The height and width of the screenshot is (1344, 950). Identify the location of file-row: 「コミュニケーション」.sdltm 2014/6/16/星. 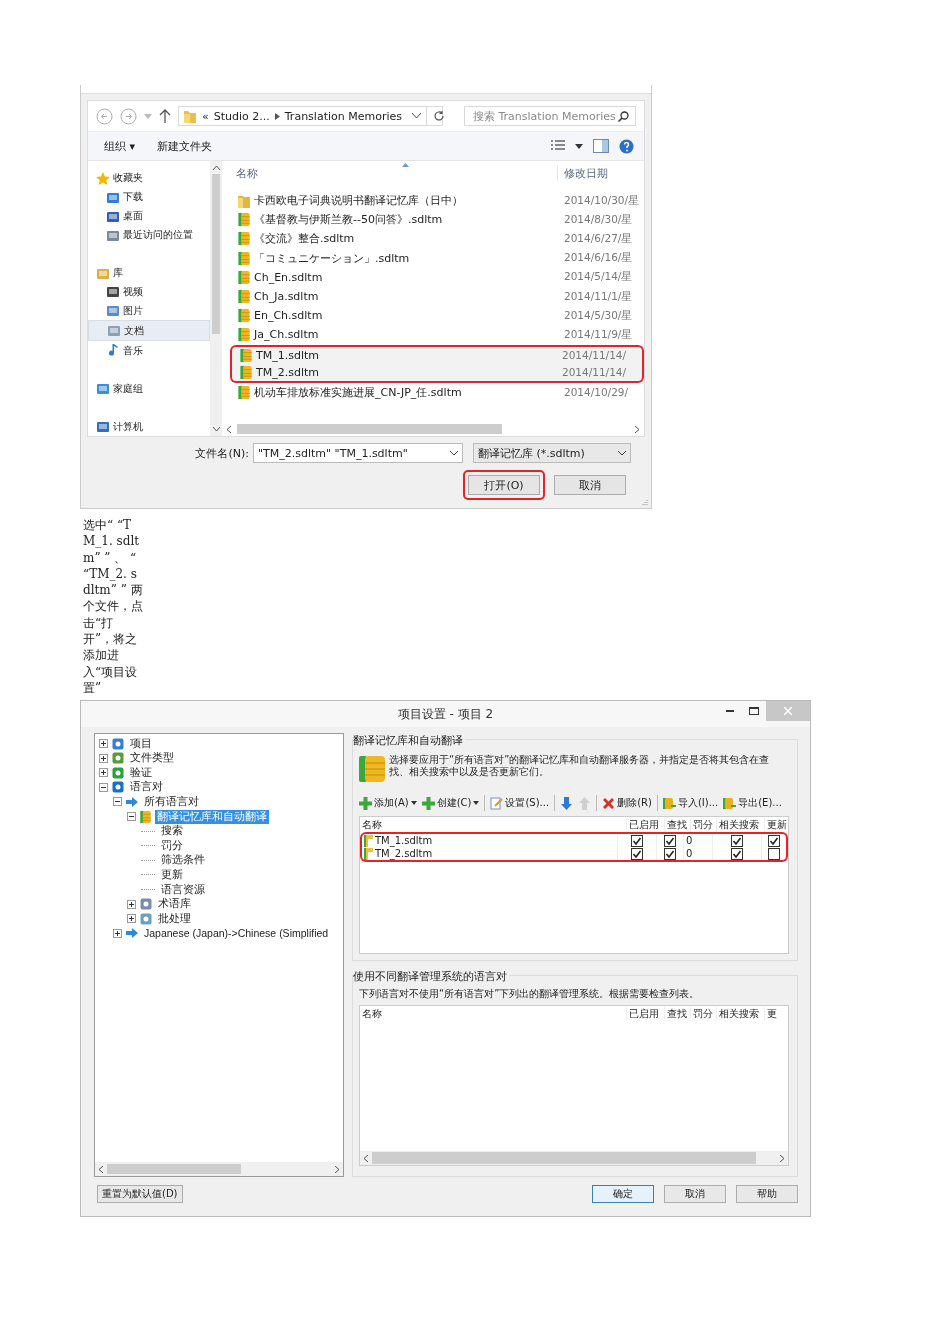
(433, 258).